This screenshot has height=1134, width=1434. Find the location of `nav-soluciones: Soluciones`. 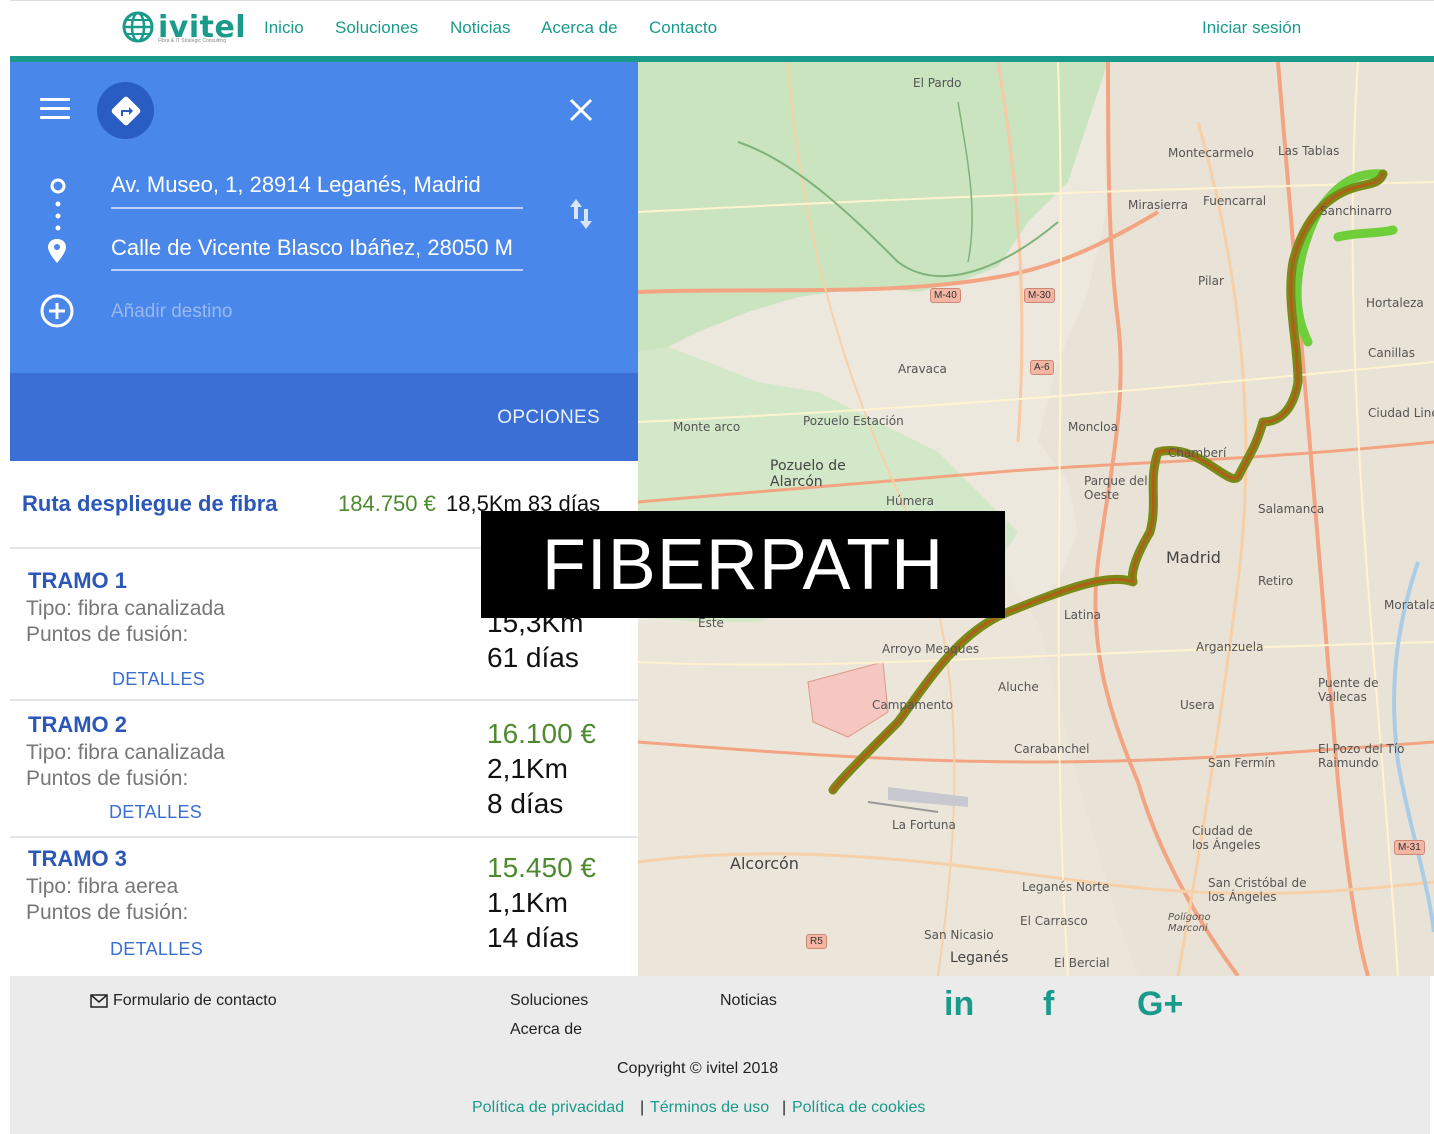

nav-soluciones: Soluciones is located at coordinates (376, 28).